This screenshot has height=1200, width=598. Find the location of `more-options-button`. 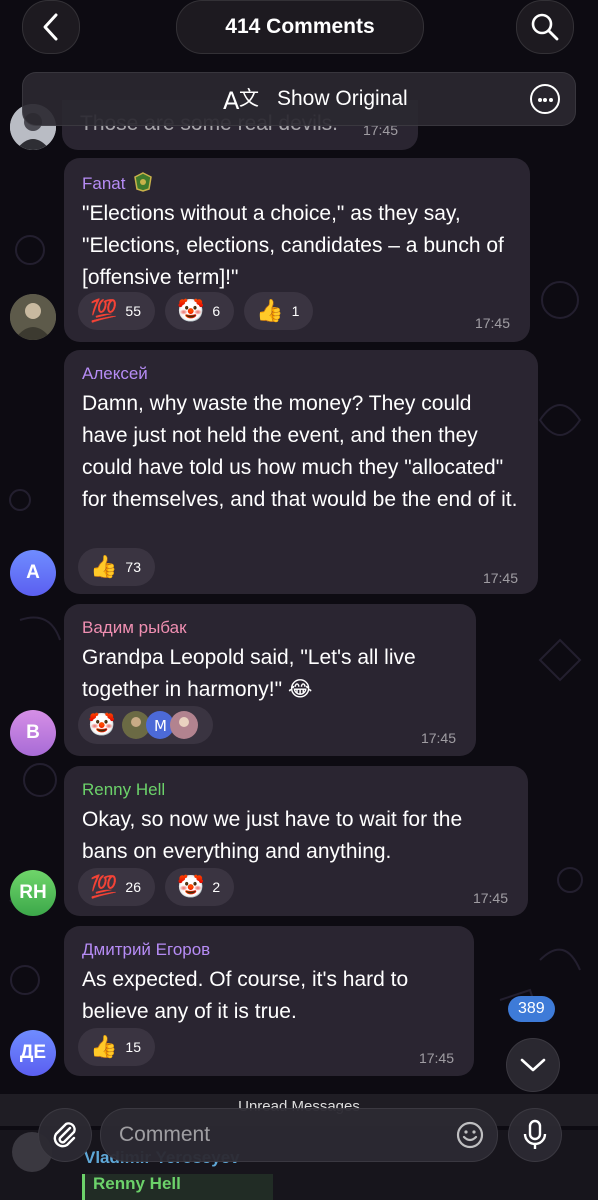

more-options-button is located at coordinates (545, 99).